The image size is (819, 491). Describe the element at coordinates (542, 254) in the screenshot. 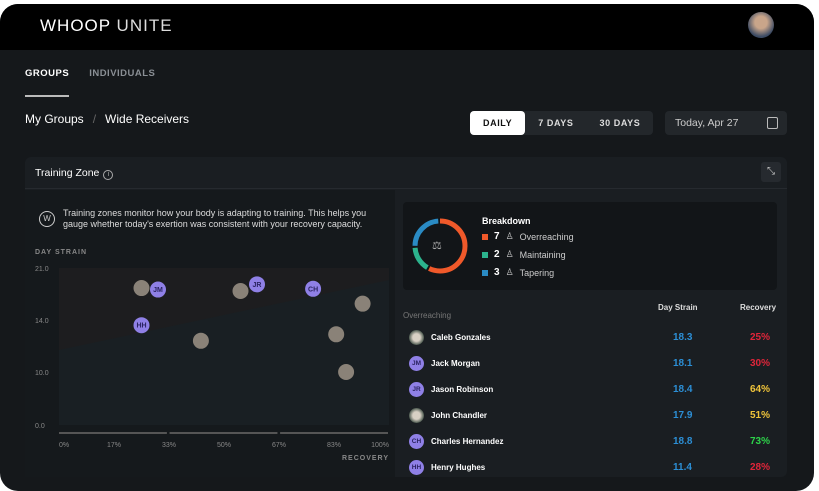

I see `legend-label: Maintaining` at that location.